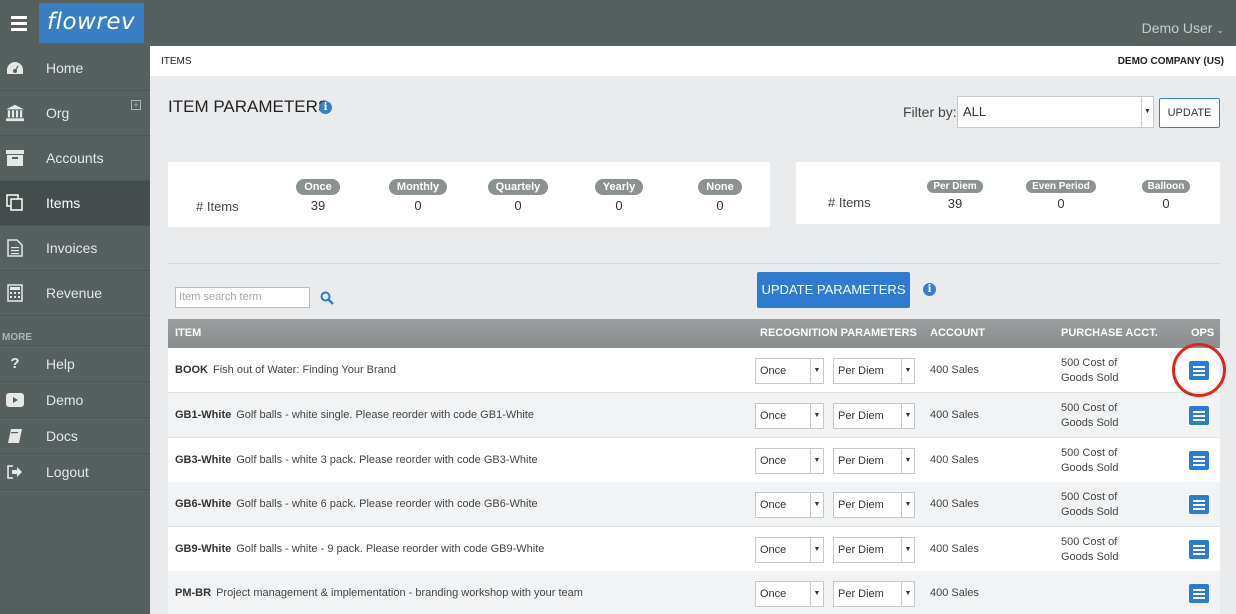 The height and width of the screenshot is (614, 1236). I want to click on breadcrumb: ITEMS, so click(176, 61).